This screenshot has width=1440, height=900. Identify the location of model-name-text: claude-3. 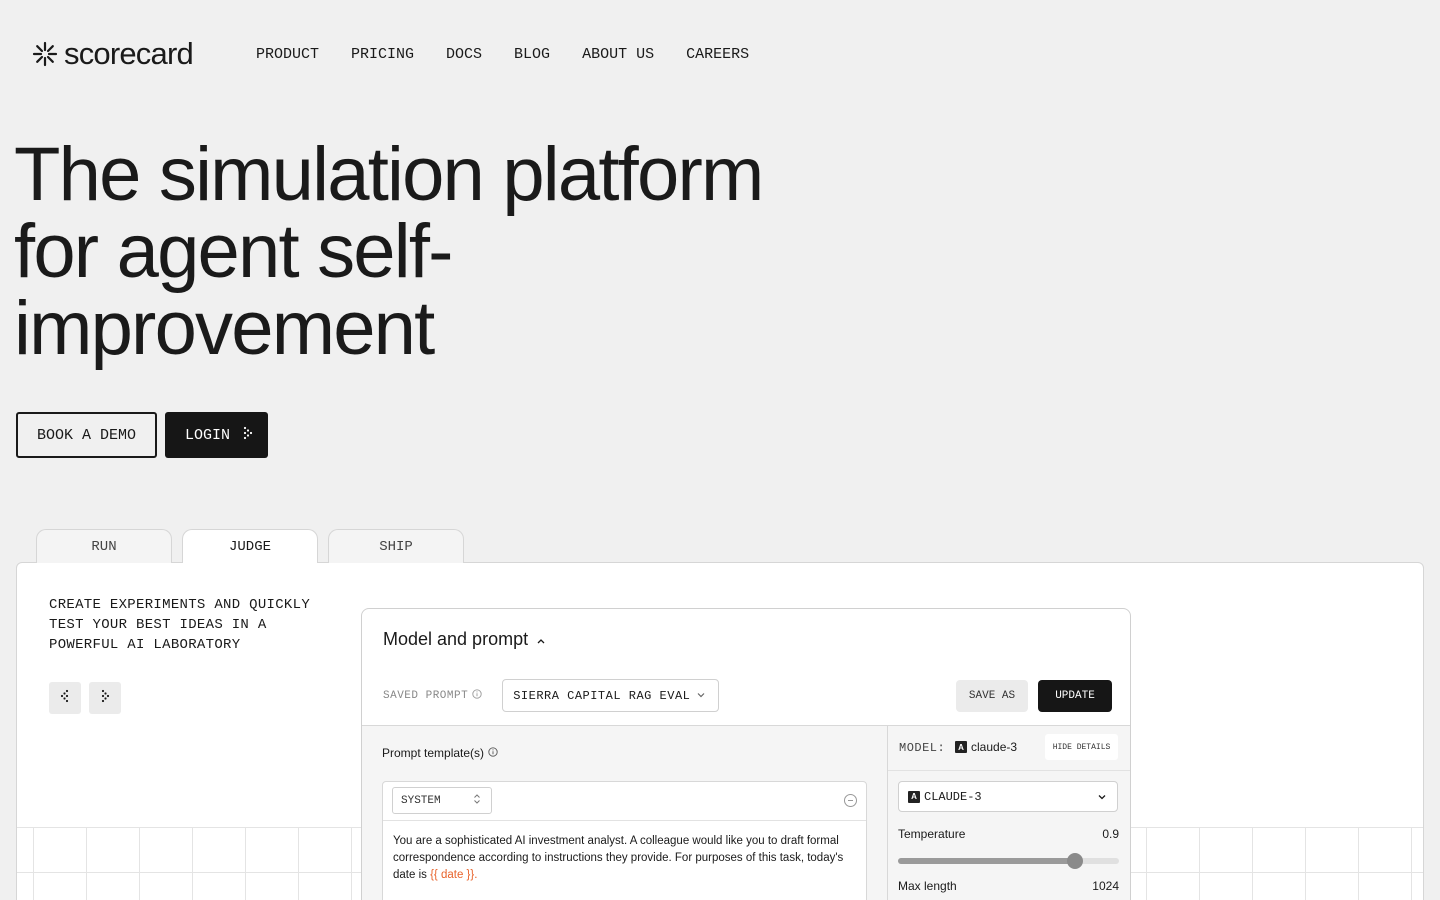
(994, 747).